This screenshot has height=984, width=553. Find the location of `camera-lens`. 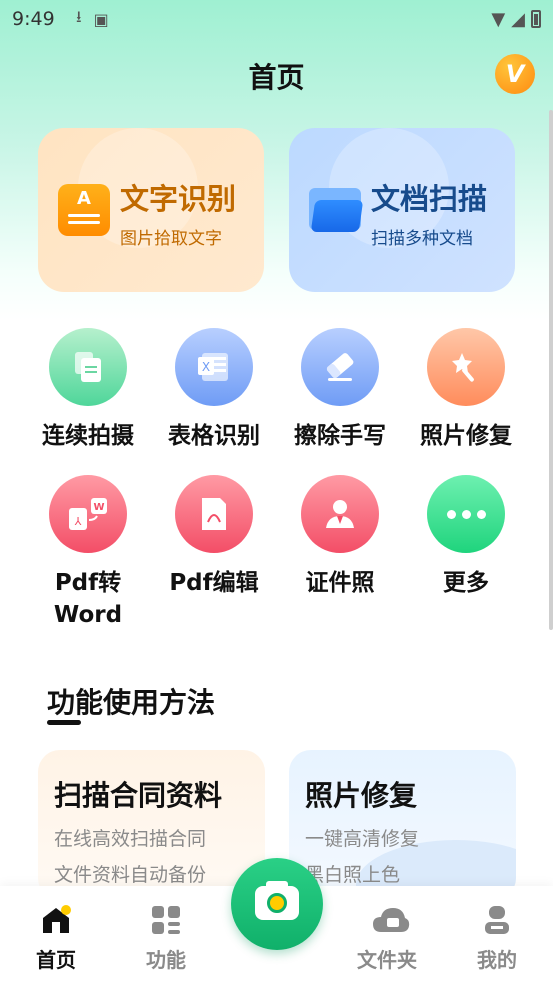

camera-lens is located at coordinates (277, 903).